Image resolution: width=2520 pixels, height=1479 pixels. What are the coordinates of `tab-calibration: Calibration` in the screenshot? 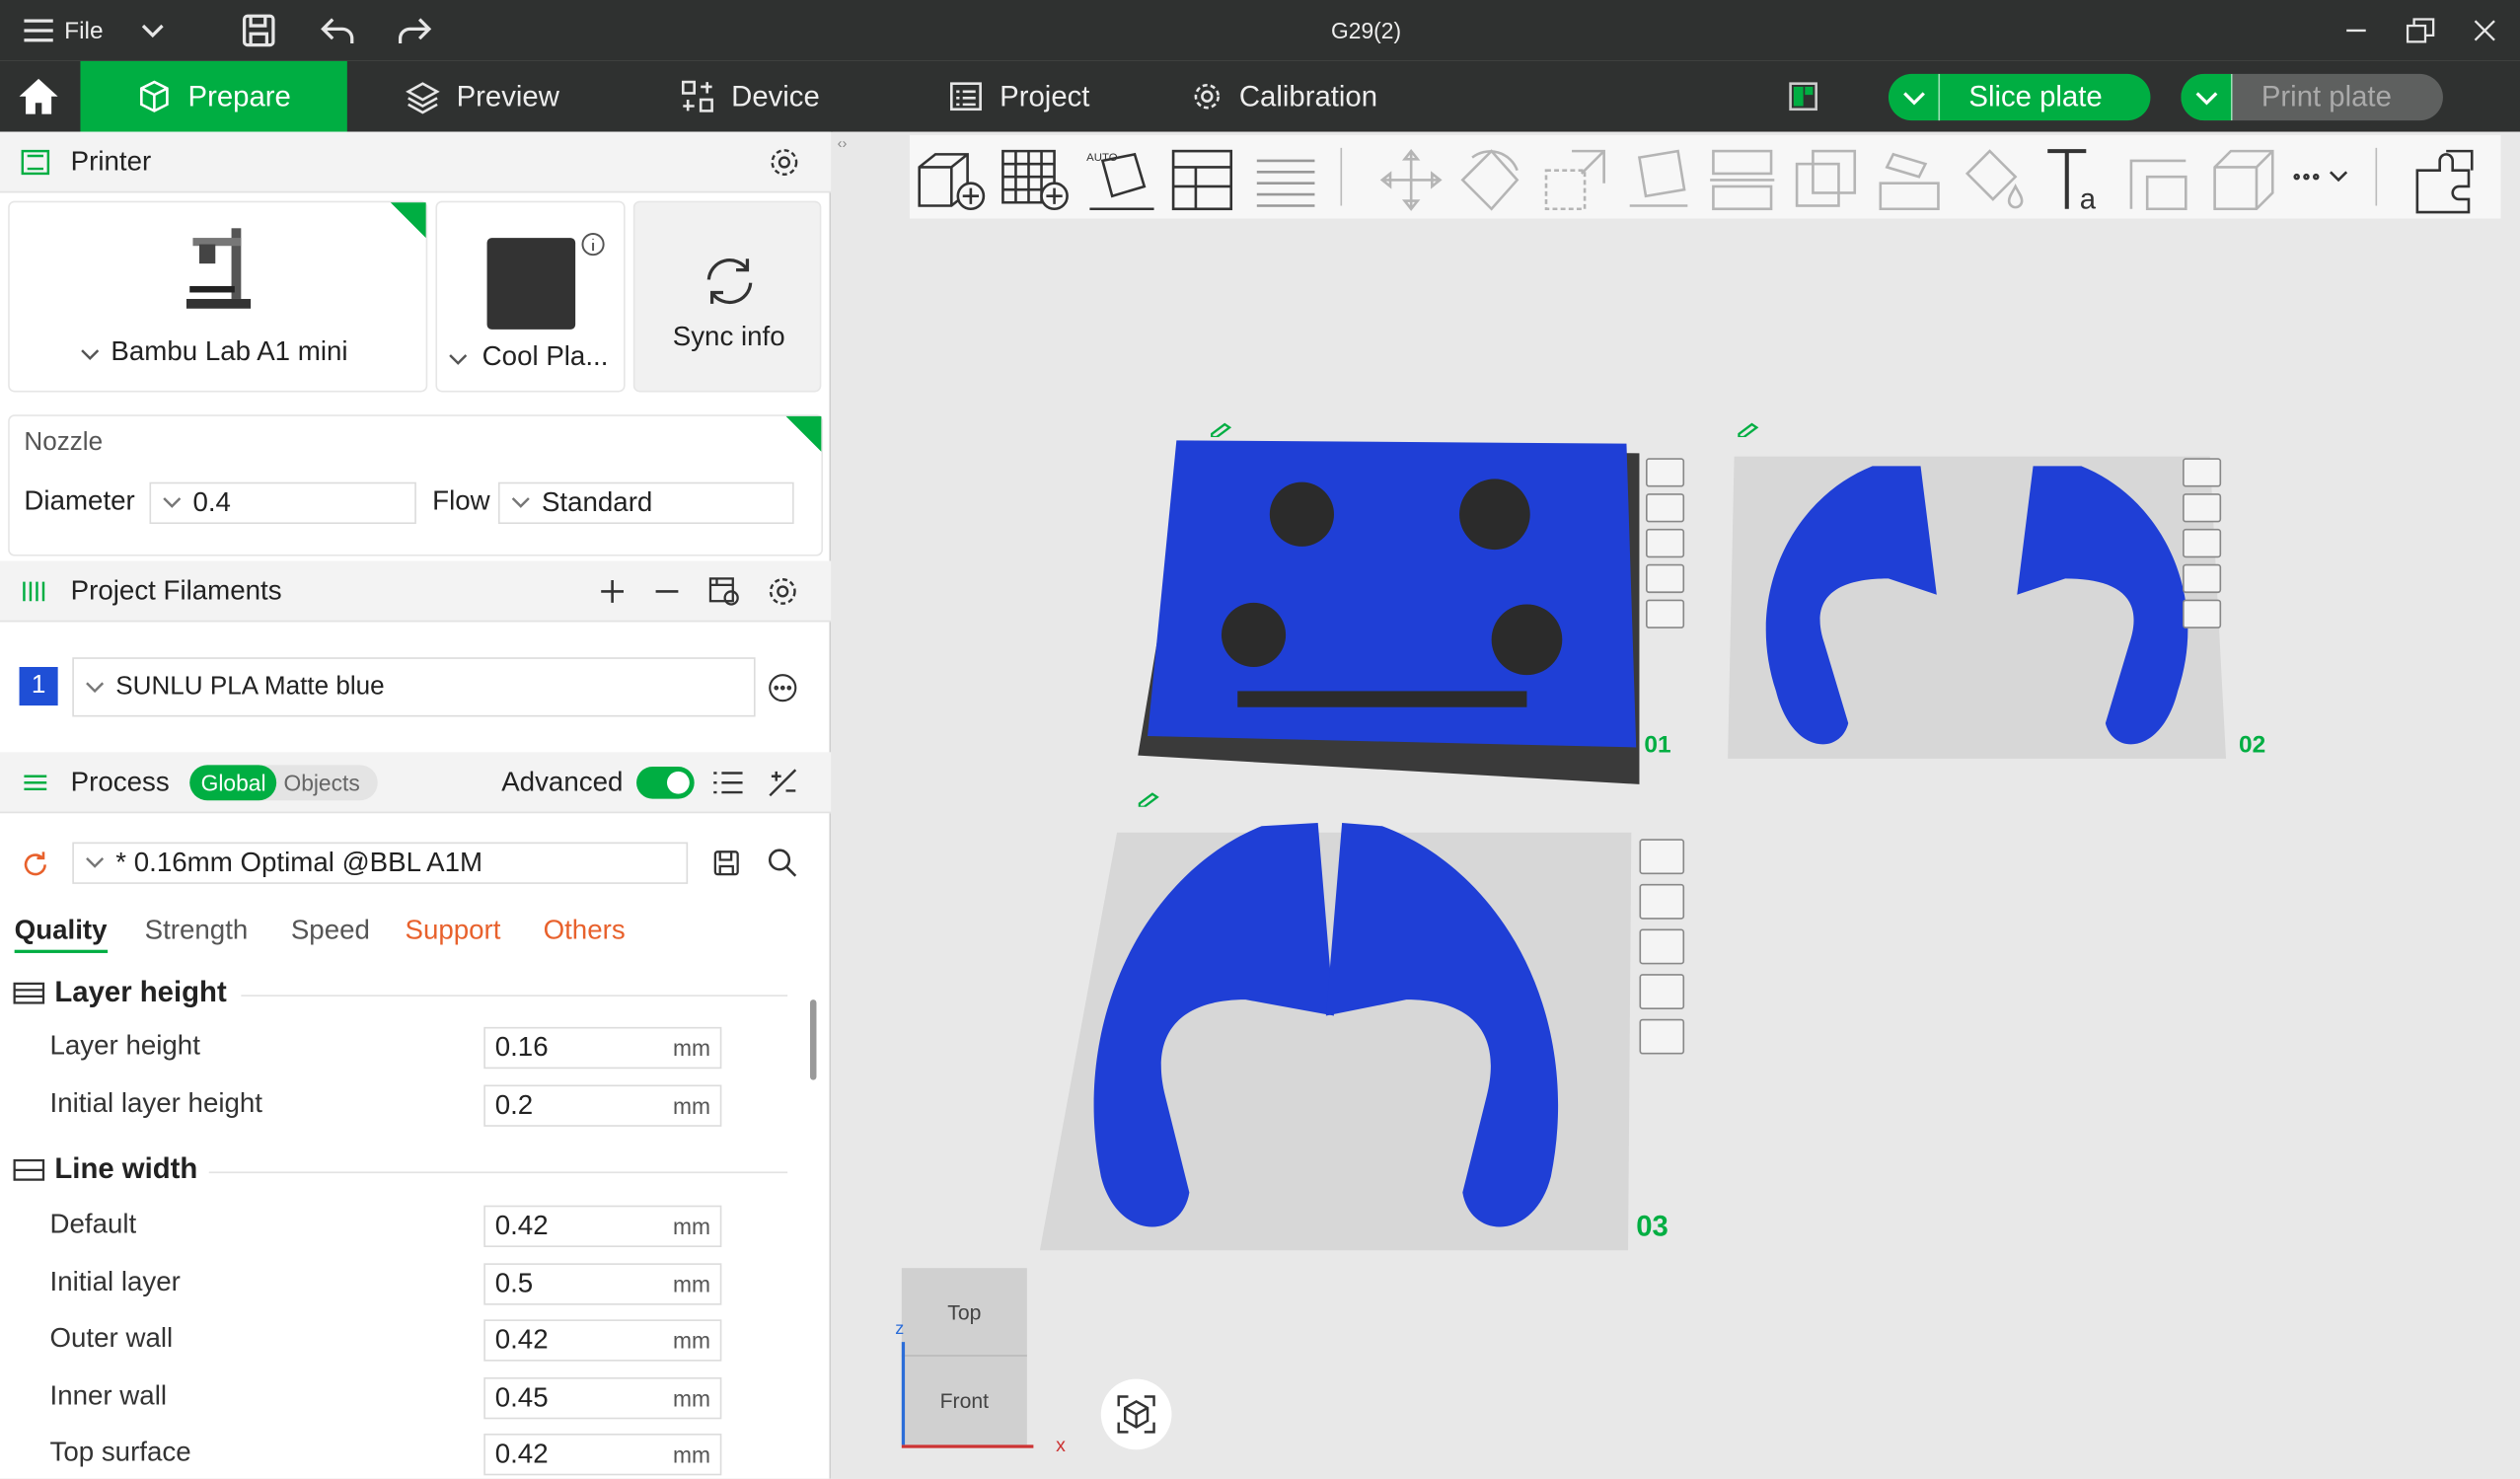 It's located at (1284, 96).